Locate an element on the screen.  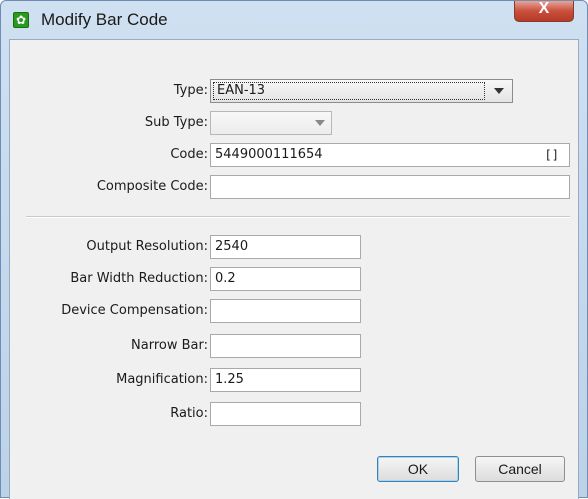
composite-code-label: Composite Code: is located at coordinates (152, 186).